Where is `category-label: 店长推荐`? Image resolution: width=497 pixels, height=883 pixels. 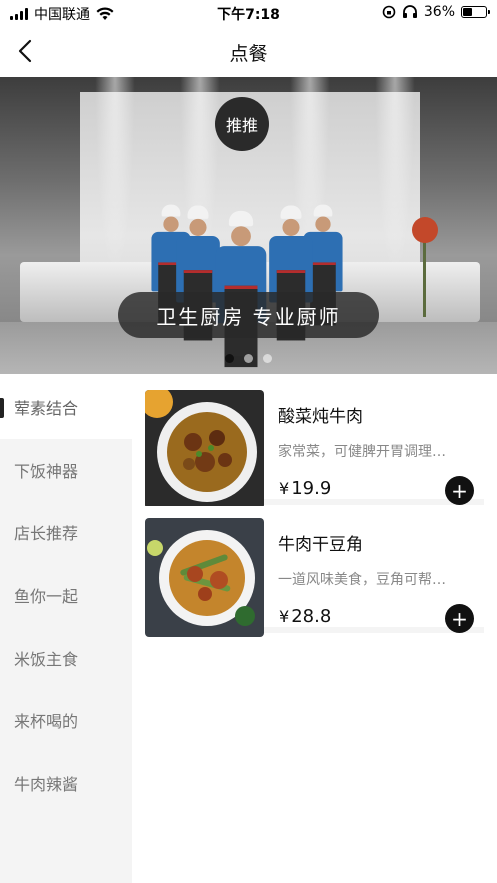
category-label: 店长推荐 is located at coordinates (46, 534).